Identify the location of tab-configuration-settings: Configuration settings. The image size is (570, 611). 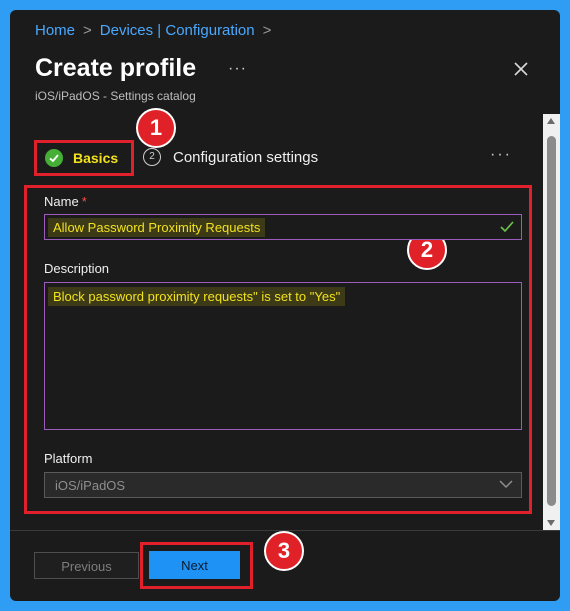
(245, 157).